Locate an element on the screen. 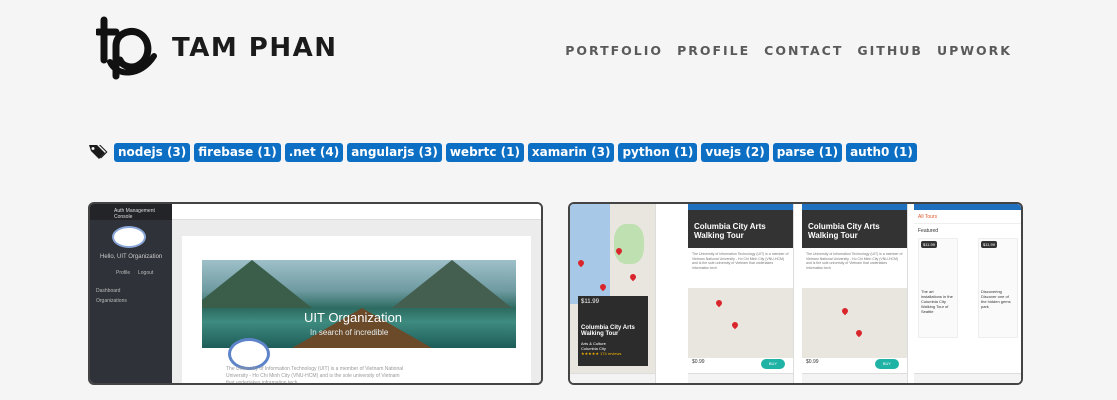 The image size is (1117, 400). menu-dashboard: Dashboard is located at coordinates (108, 291).